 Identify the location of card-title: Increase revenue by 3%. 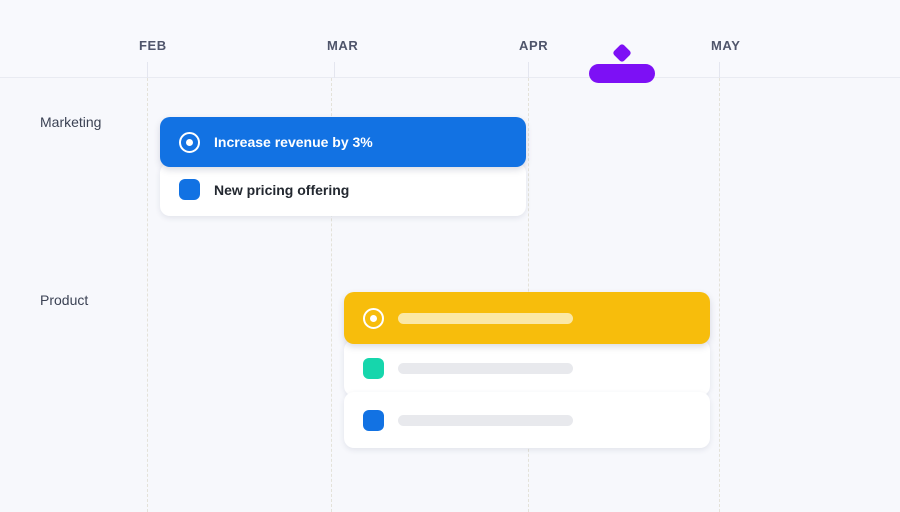
(293, 142).